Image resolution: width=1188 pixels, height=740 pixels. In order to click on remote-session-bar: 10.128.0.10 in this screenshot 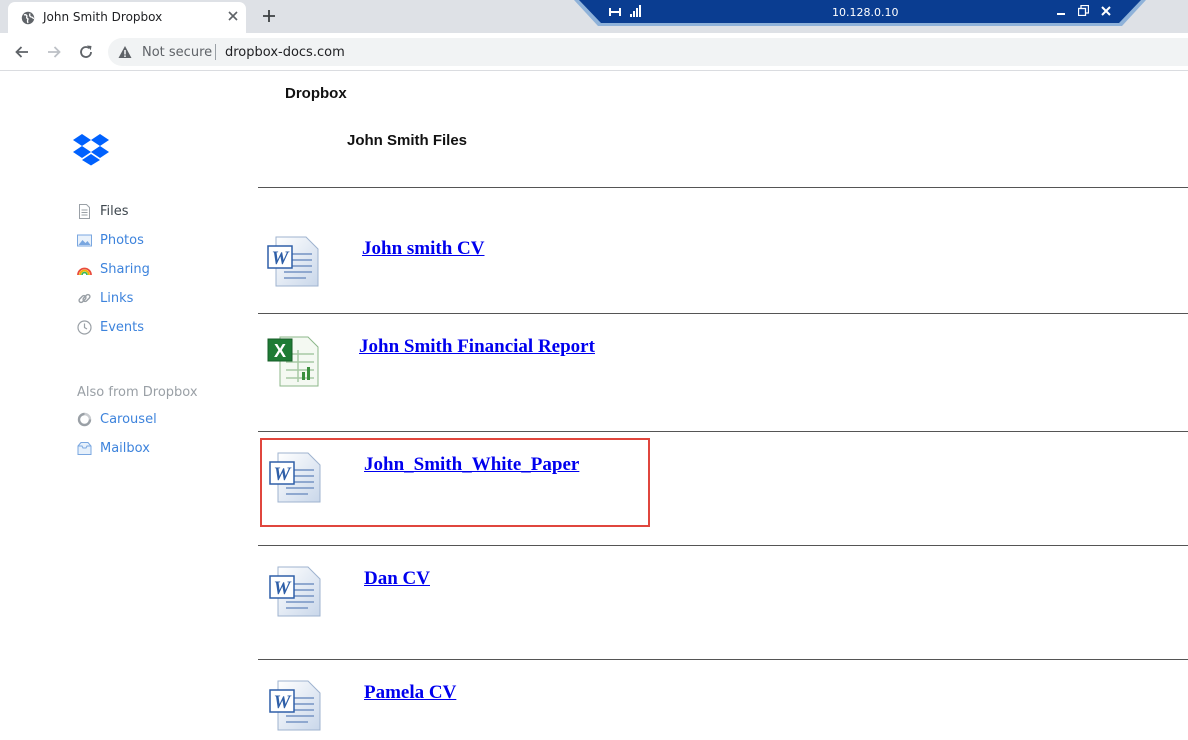, I will do `click(860, 13)`.